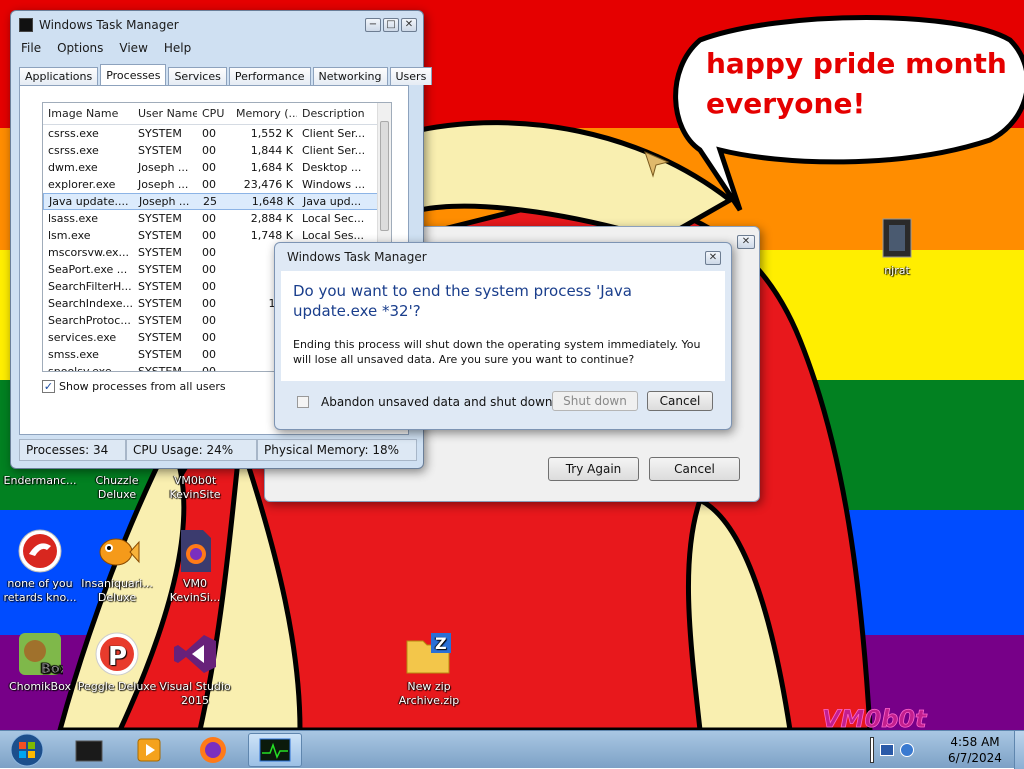 This screenshot has width=1024, height=769. What do you see at coordinates (177, 48) in the screenshot?
I see `menu-help: Help` at bounding box center [177, 48].